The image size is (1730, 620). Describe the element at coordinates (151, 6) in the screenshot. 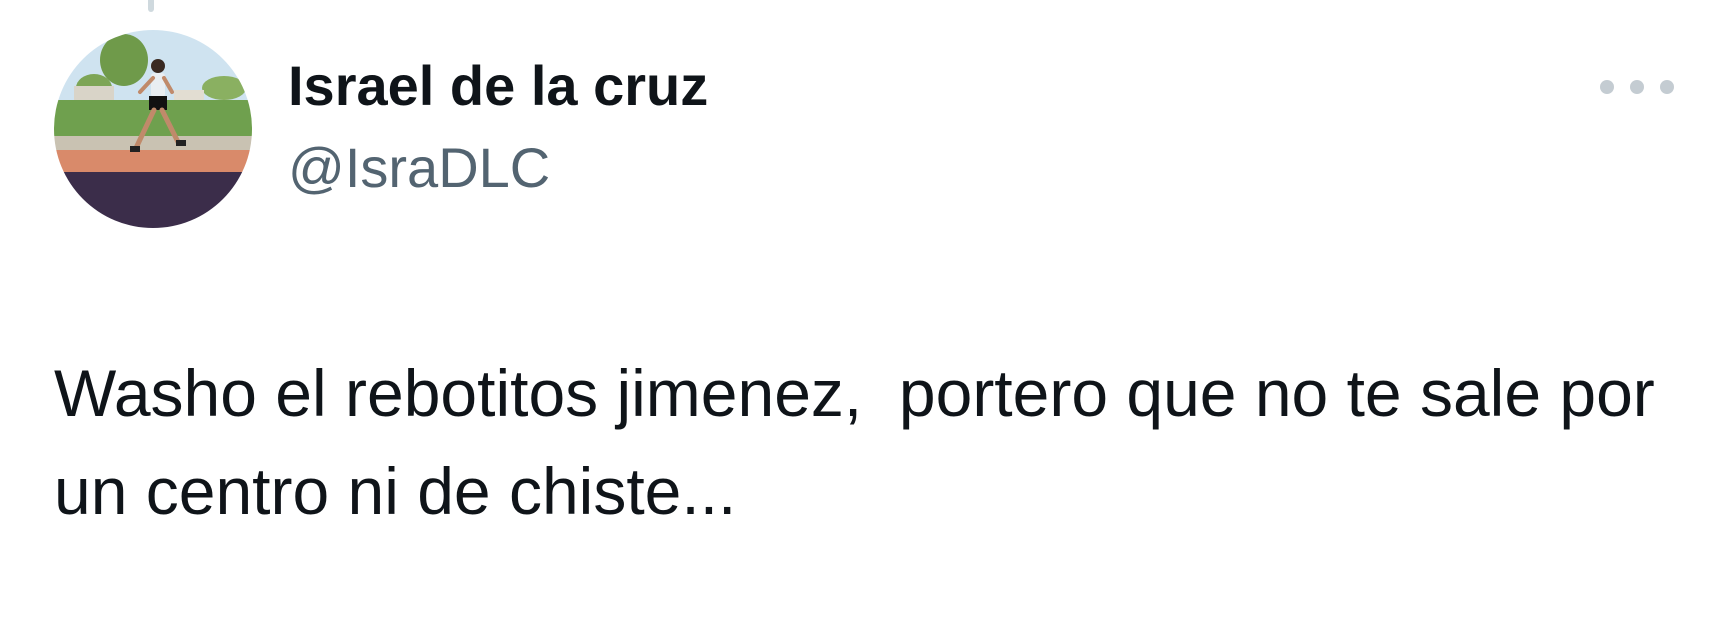

I see `thread-connector-line` at that location.